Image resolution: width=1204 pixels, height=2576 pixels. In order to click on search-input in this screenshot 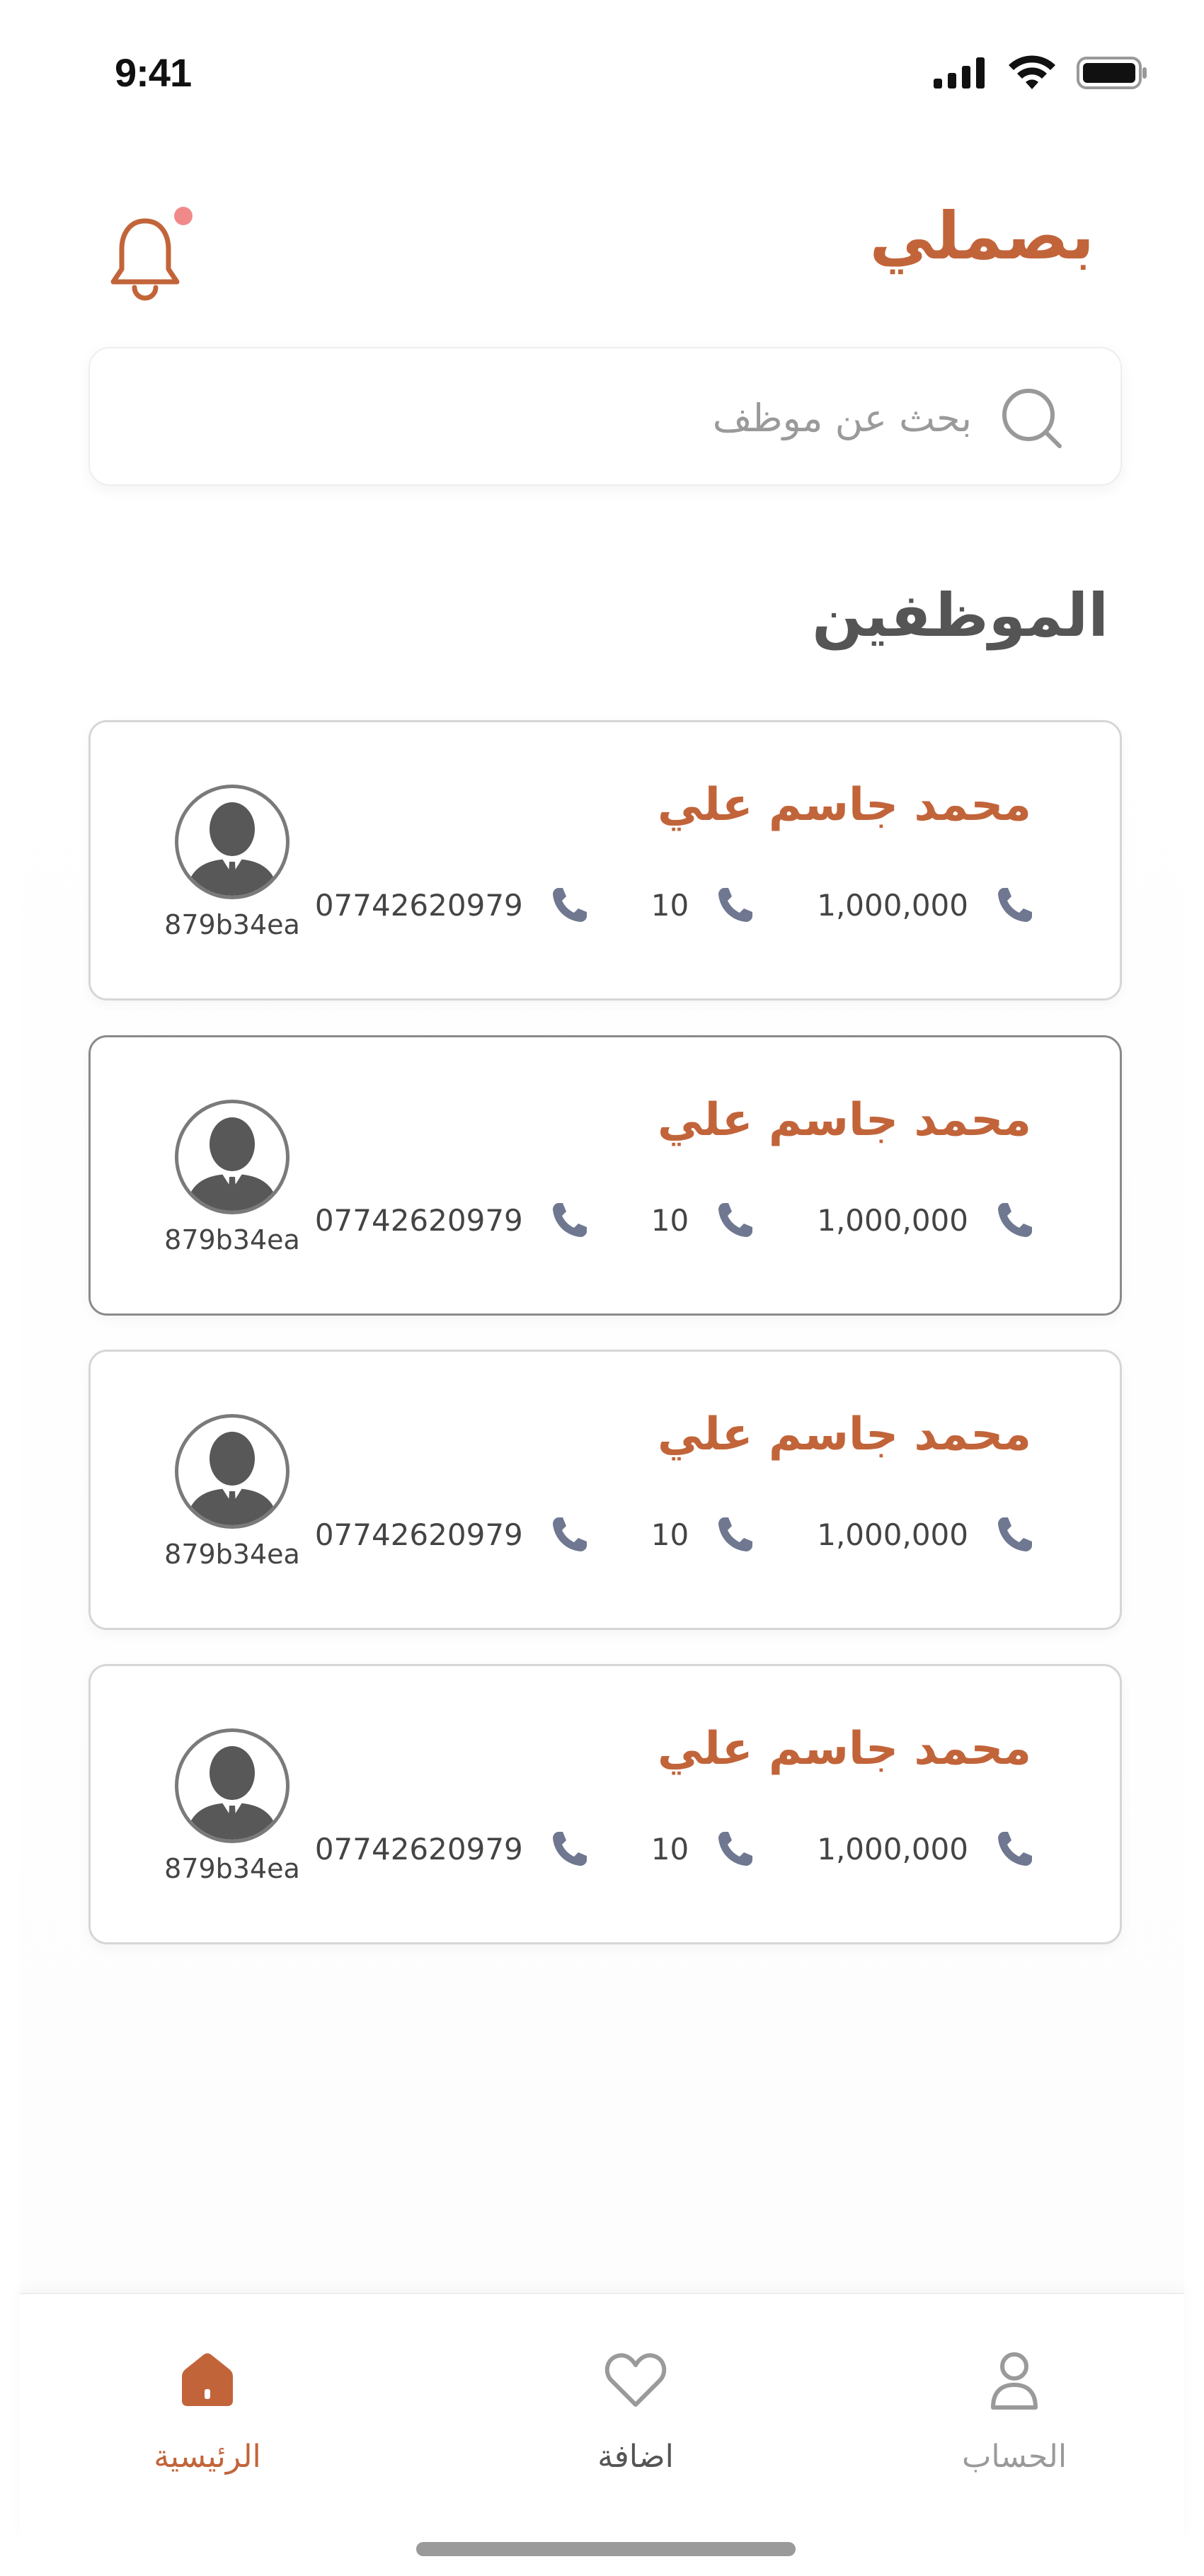, I will do `click(653, 418)`.